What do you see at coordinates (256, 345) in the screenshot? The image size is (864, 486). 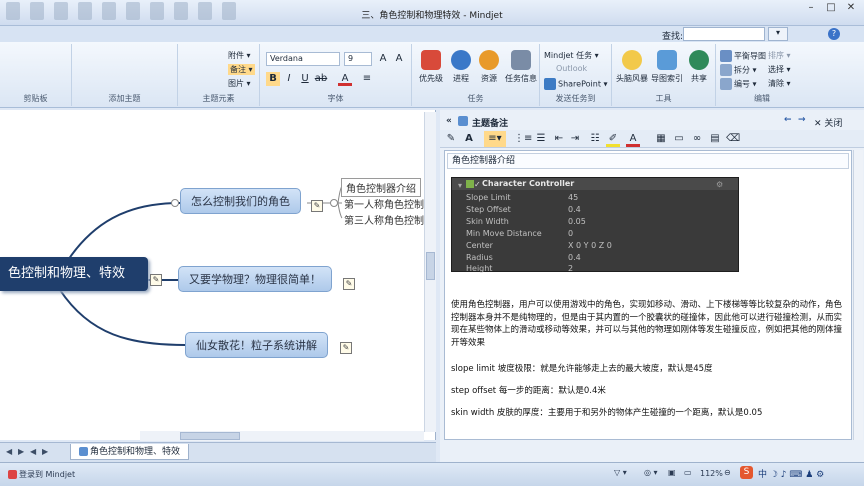 I see `topic-node-3: 仙女散花！粒子系统讲解` at bounding box center [256, 345].